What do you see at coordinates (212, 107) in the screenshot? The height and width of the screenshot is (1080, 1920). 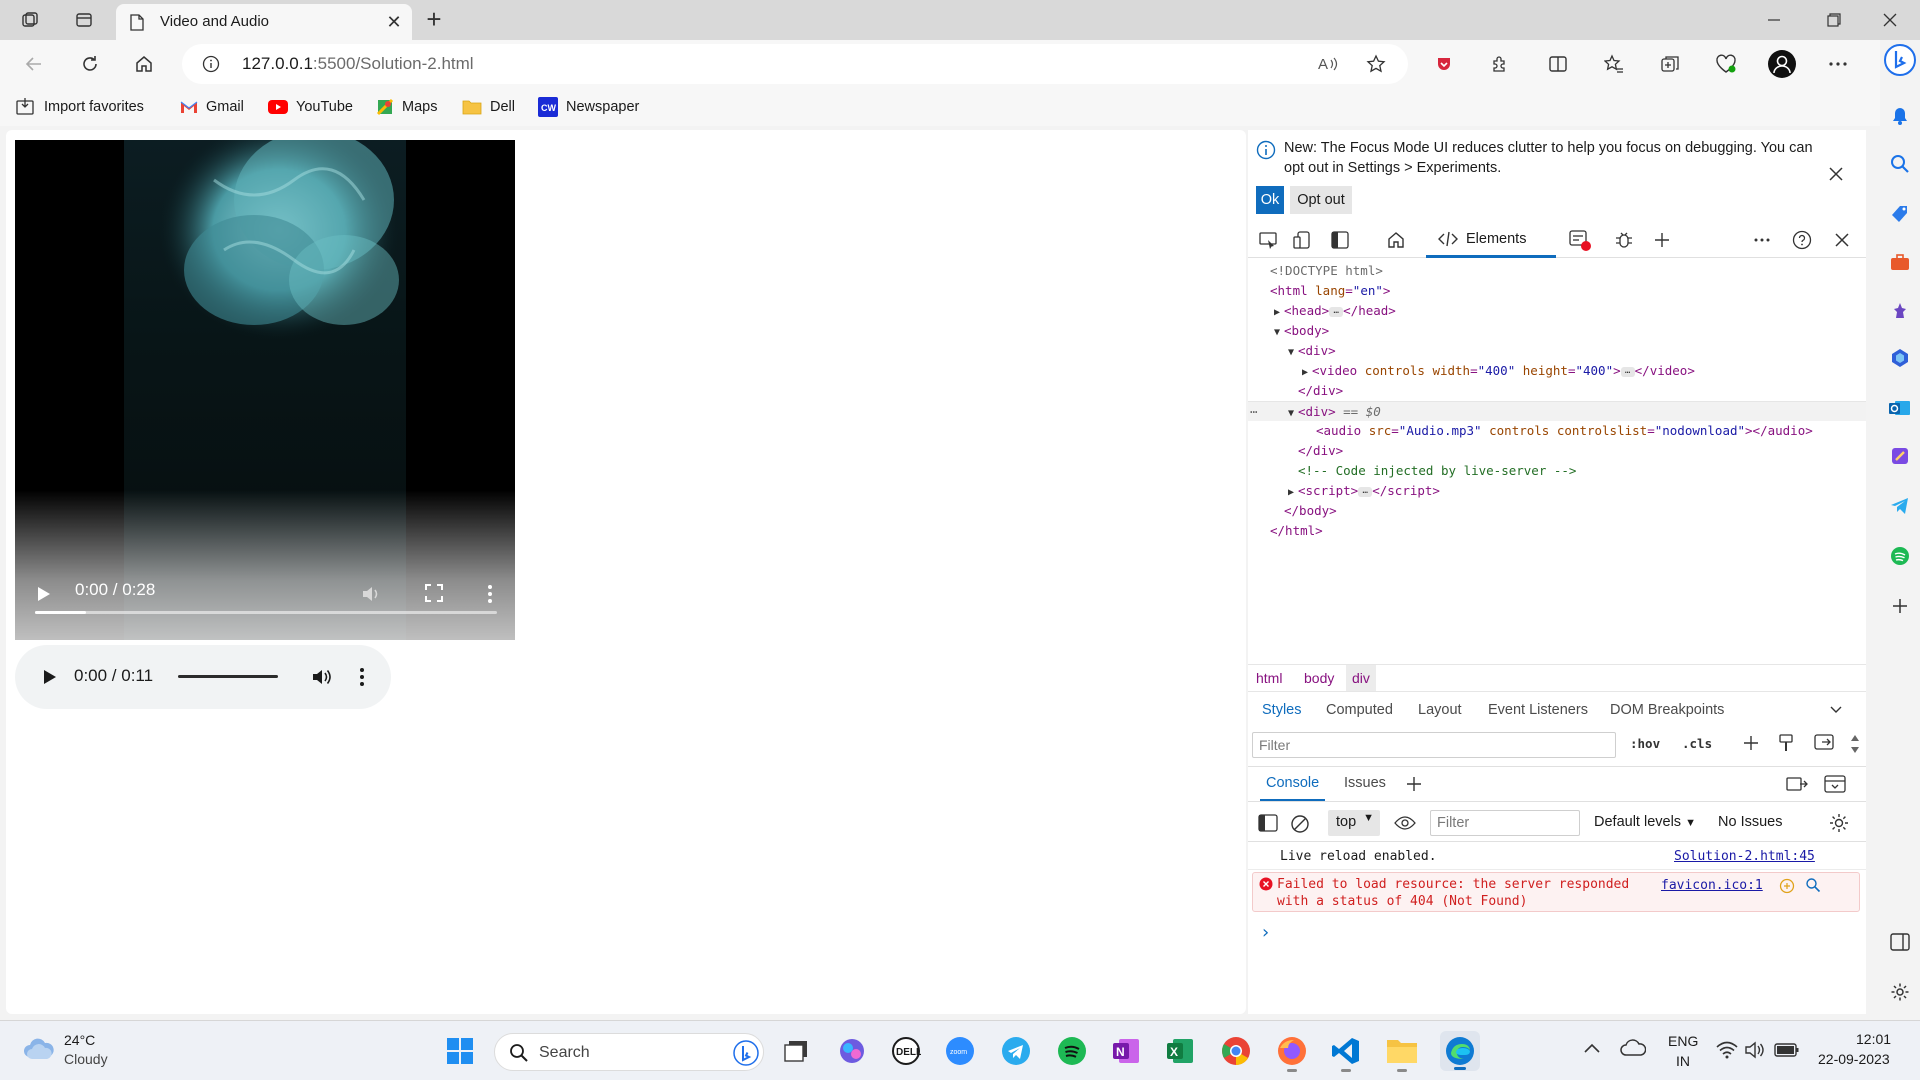 I see `favorite-gmail: Gmail` at bounding box center [212, 107].